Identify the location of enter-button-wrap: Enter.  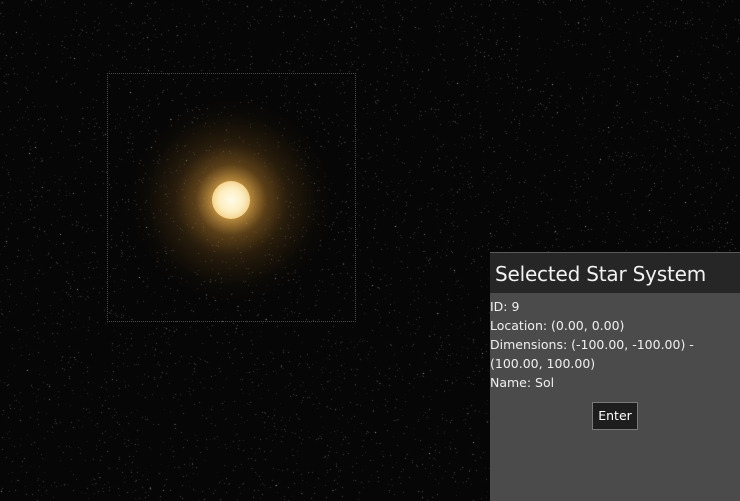
(615, 416).